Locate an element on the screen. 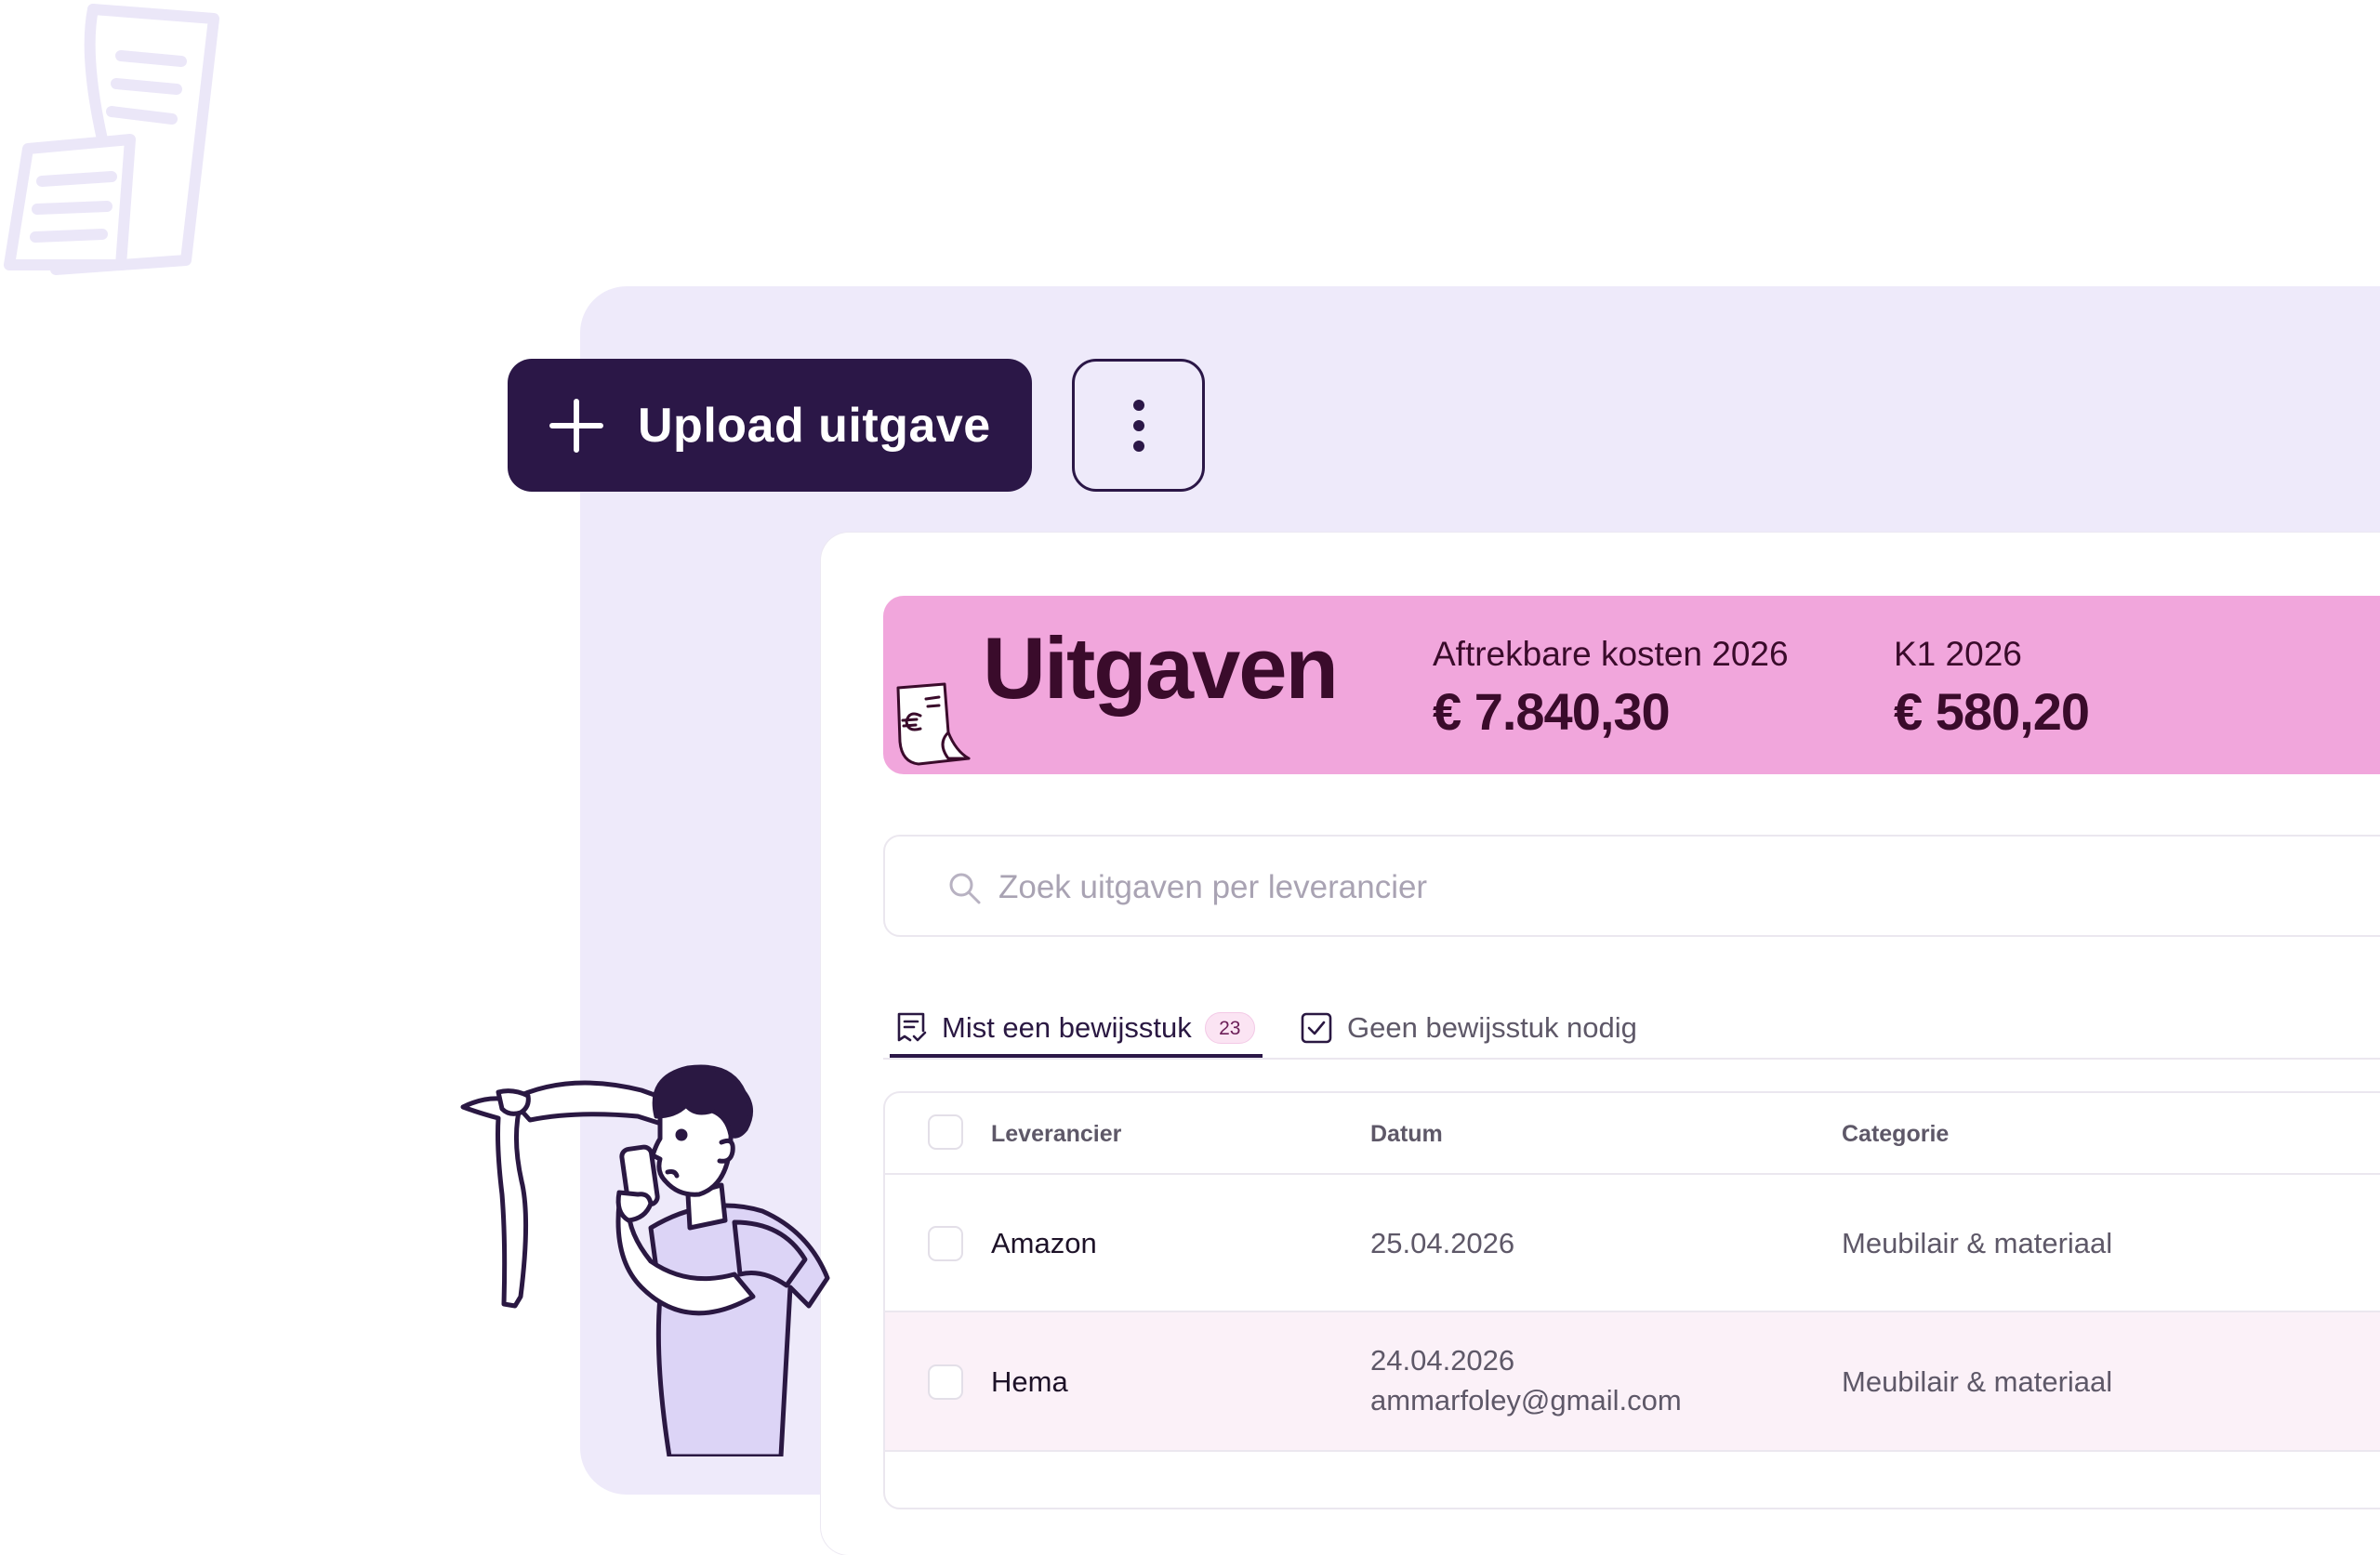 Image resolution: width=2380 pixels, height=1555 pixels. page-title: Uitgaven is located at coordinates (1161, 668).